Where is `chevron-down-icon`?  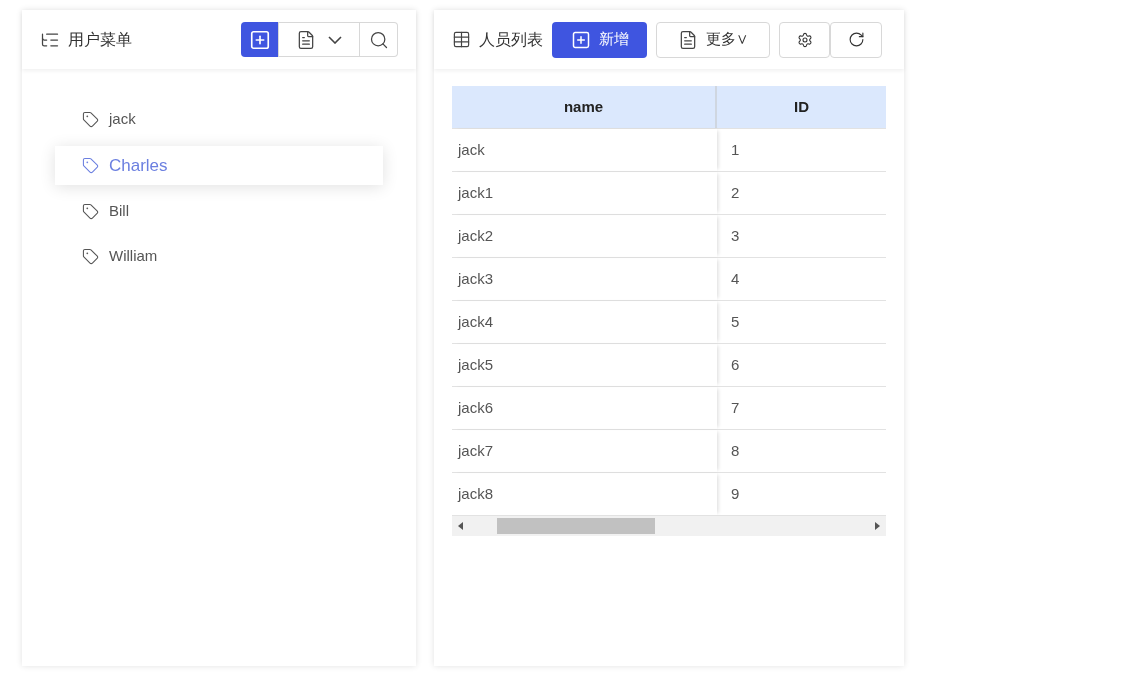 chevron-down-icon is located at coordinates (335, 39).